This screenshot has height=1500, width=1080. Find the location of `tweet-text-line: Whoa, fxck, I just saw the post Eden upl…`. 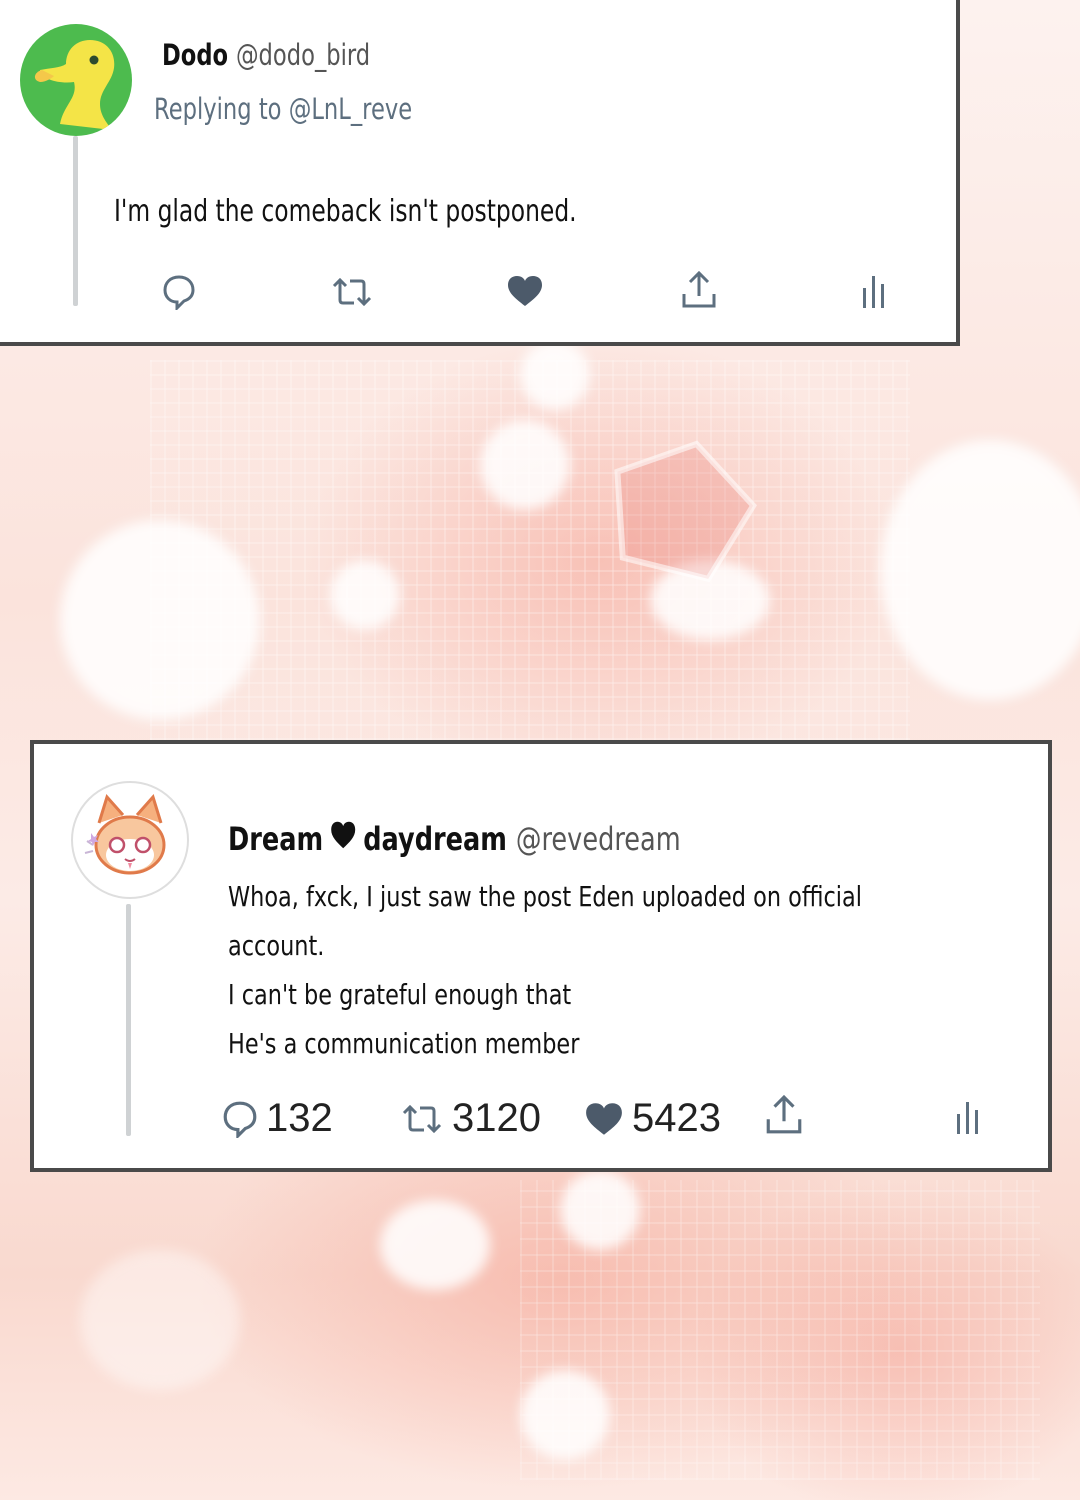

tweet-text-line: Whoa, fxck, I just saw the post Eden upl… is located at coordinates (545, 896).